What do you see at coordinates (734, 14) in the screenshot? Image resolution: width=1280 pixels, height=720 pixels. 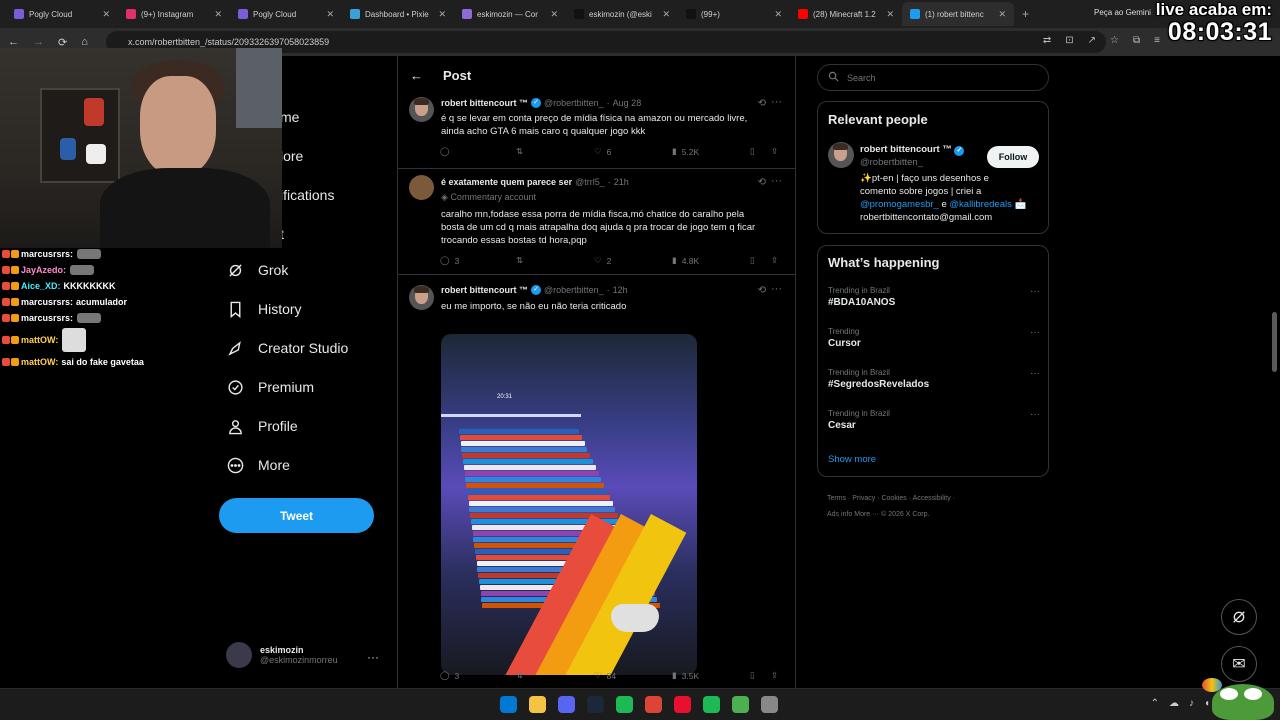 I see `browser-tab: (99+) ✕` at bounding box center [734, 14].